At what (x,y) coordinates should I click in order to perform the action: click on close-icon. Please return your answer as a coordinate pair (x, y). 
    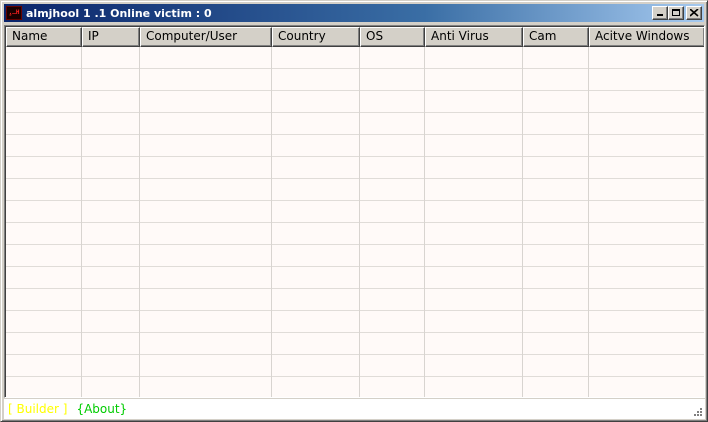
    Looking at the image, I should click on (694, 13).